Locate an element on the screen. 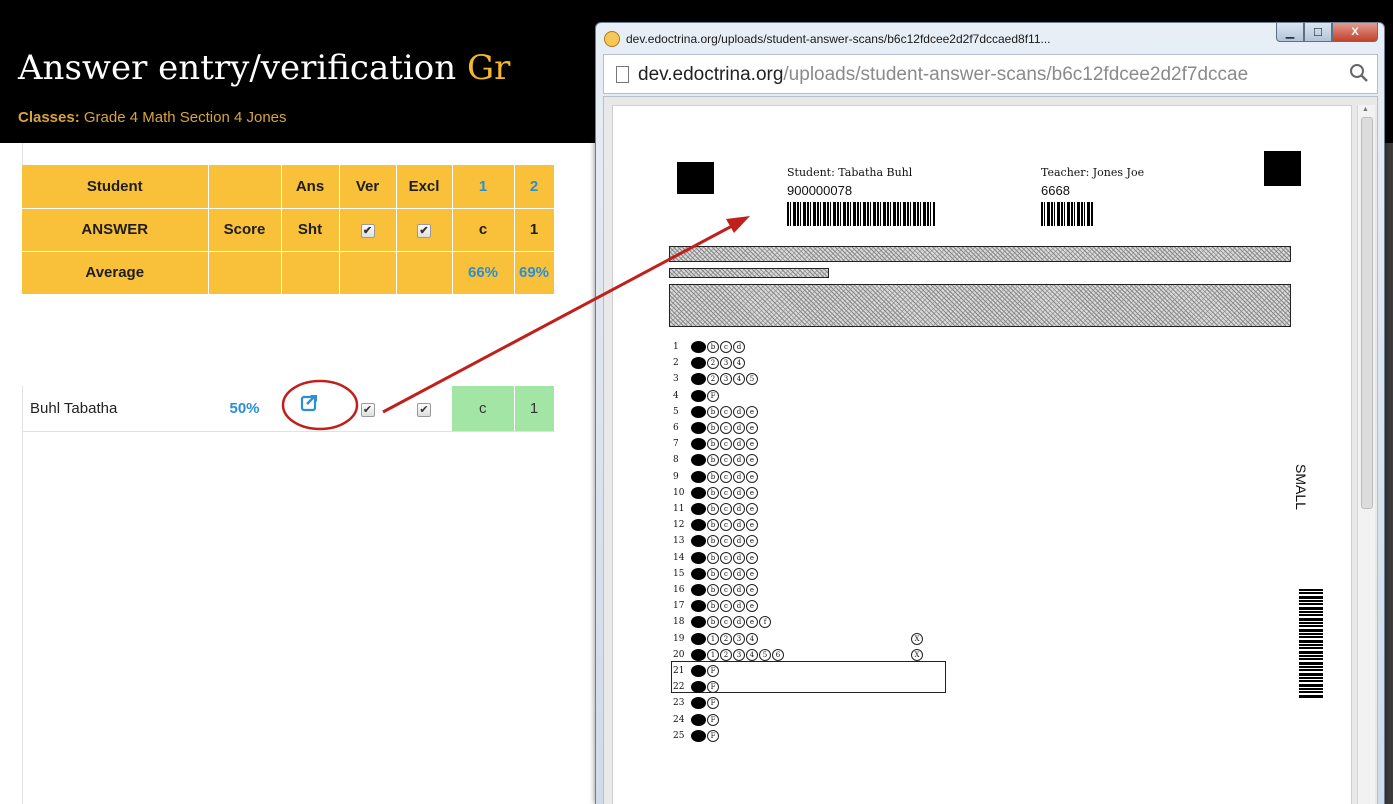 The image size is (1393, 804). bubble-row: 11 b c d e is located at coordinates (716, 509).